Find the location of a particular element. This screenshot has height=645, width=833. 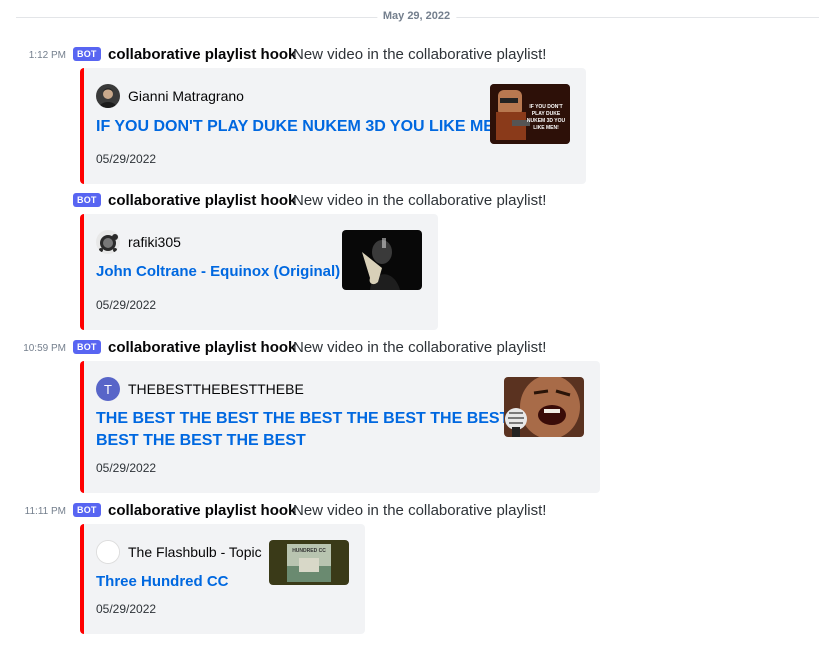

embed-title-link: Three Hundred CC is located at coordinates (162, 582).